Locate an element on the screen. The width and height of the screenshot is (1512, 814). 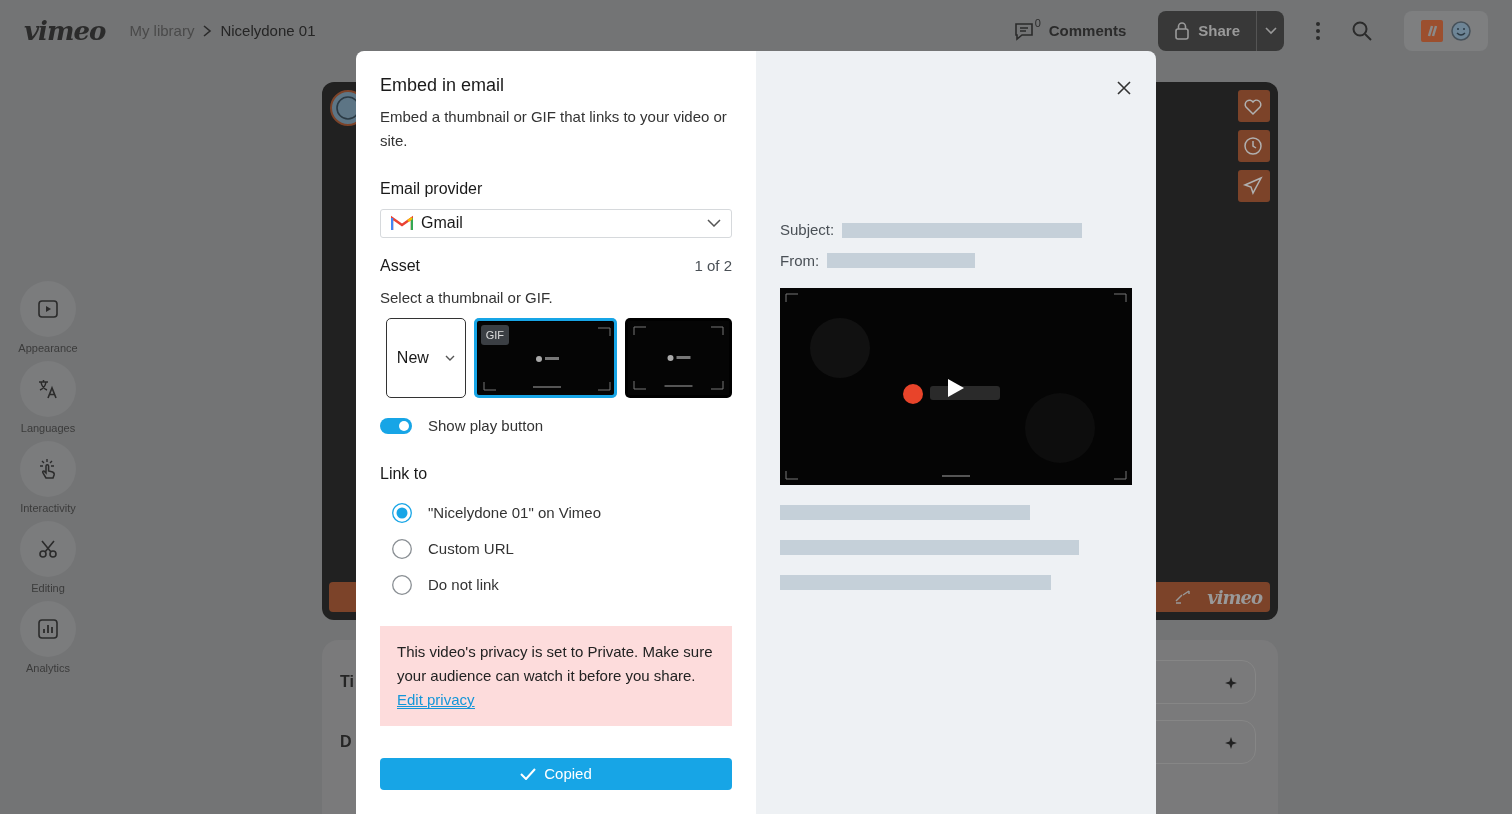
field-label: Email provider is located at coordinates (432, 188).